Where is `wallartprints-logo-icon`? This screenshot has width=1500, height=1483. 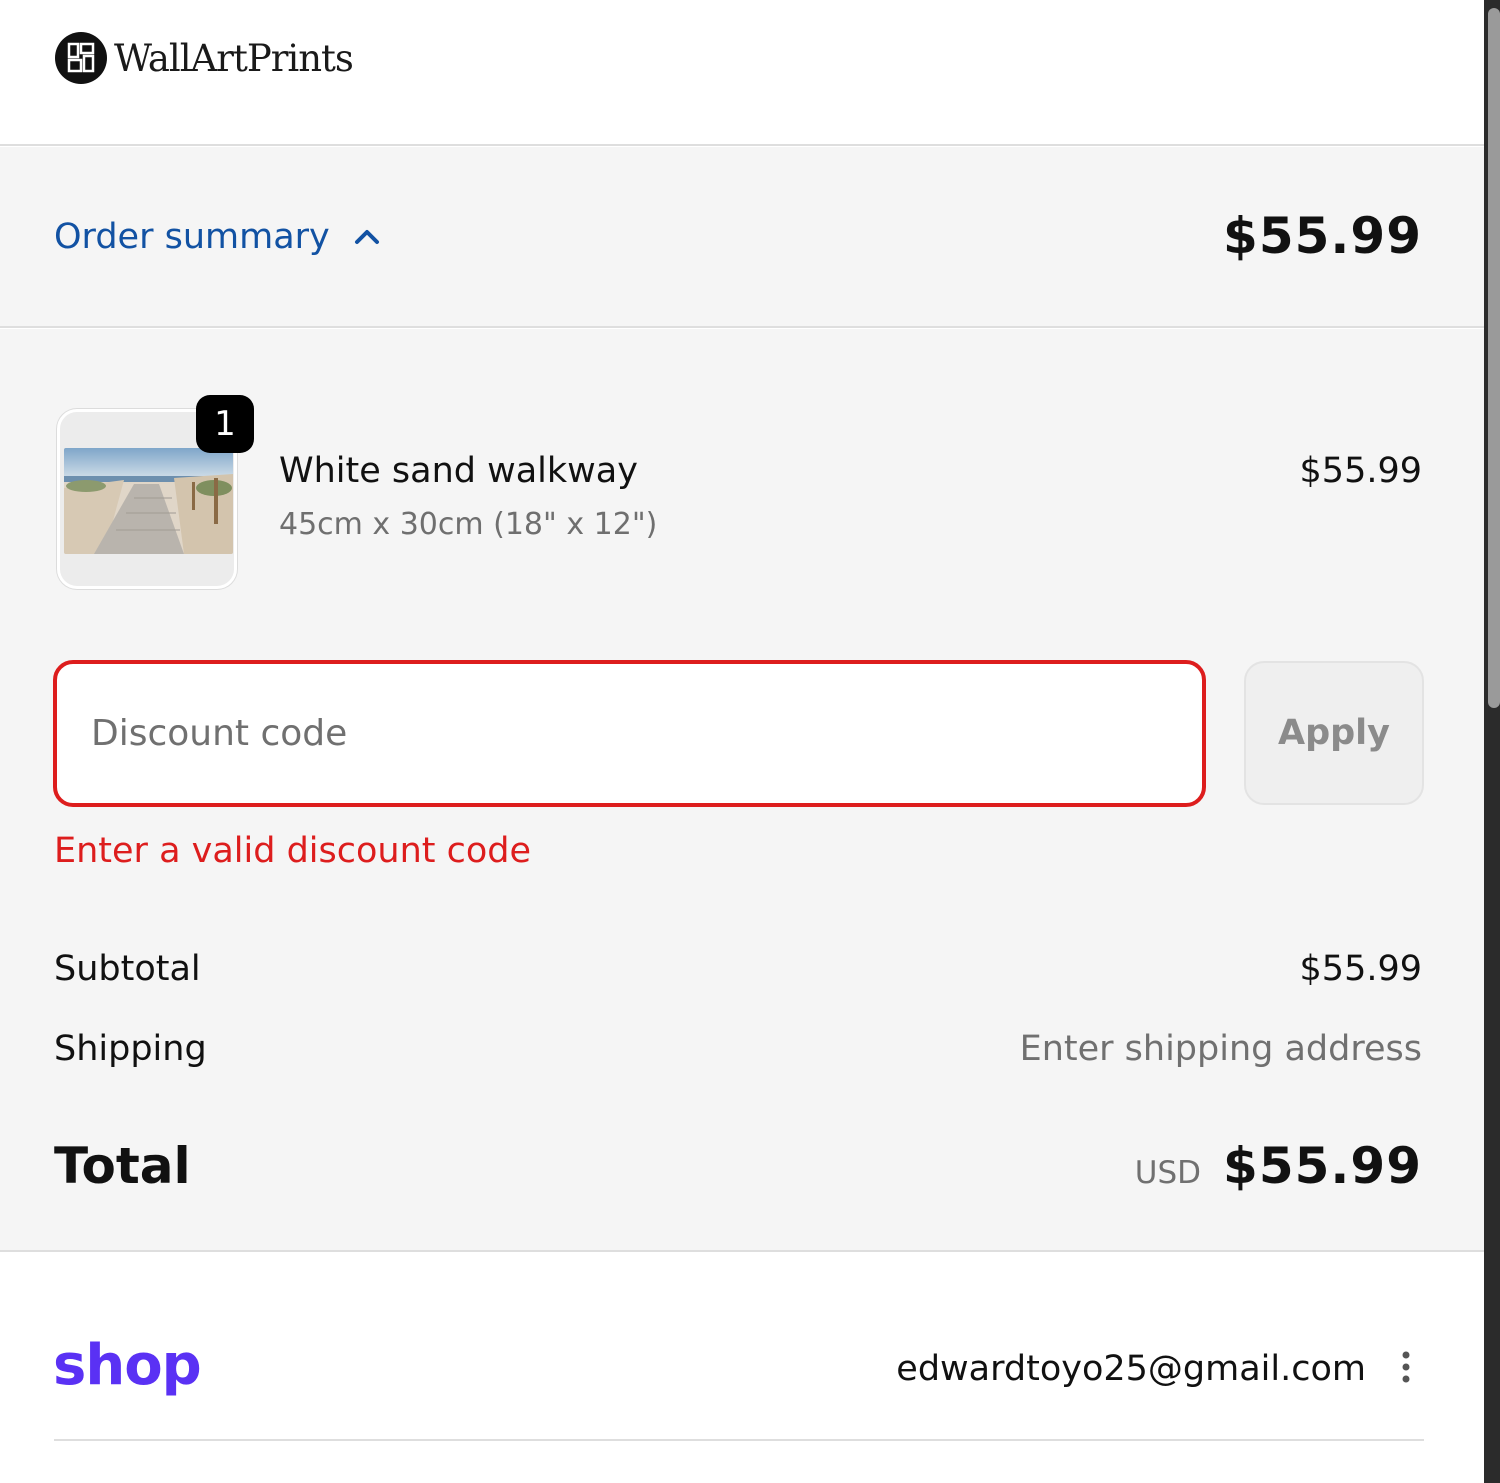
wallartprints-logo-icon is located at coordinates (81, 58).